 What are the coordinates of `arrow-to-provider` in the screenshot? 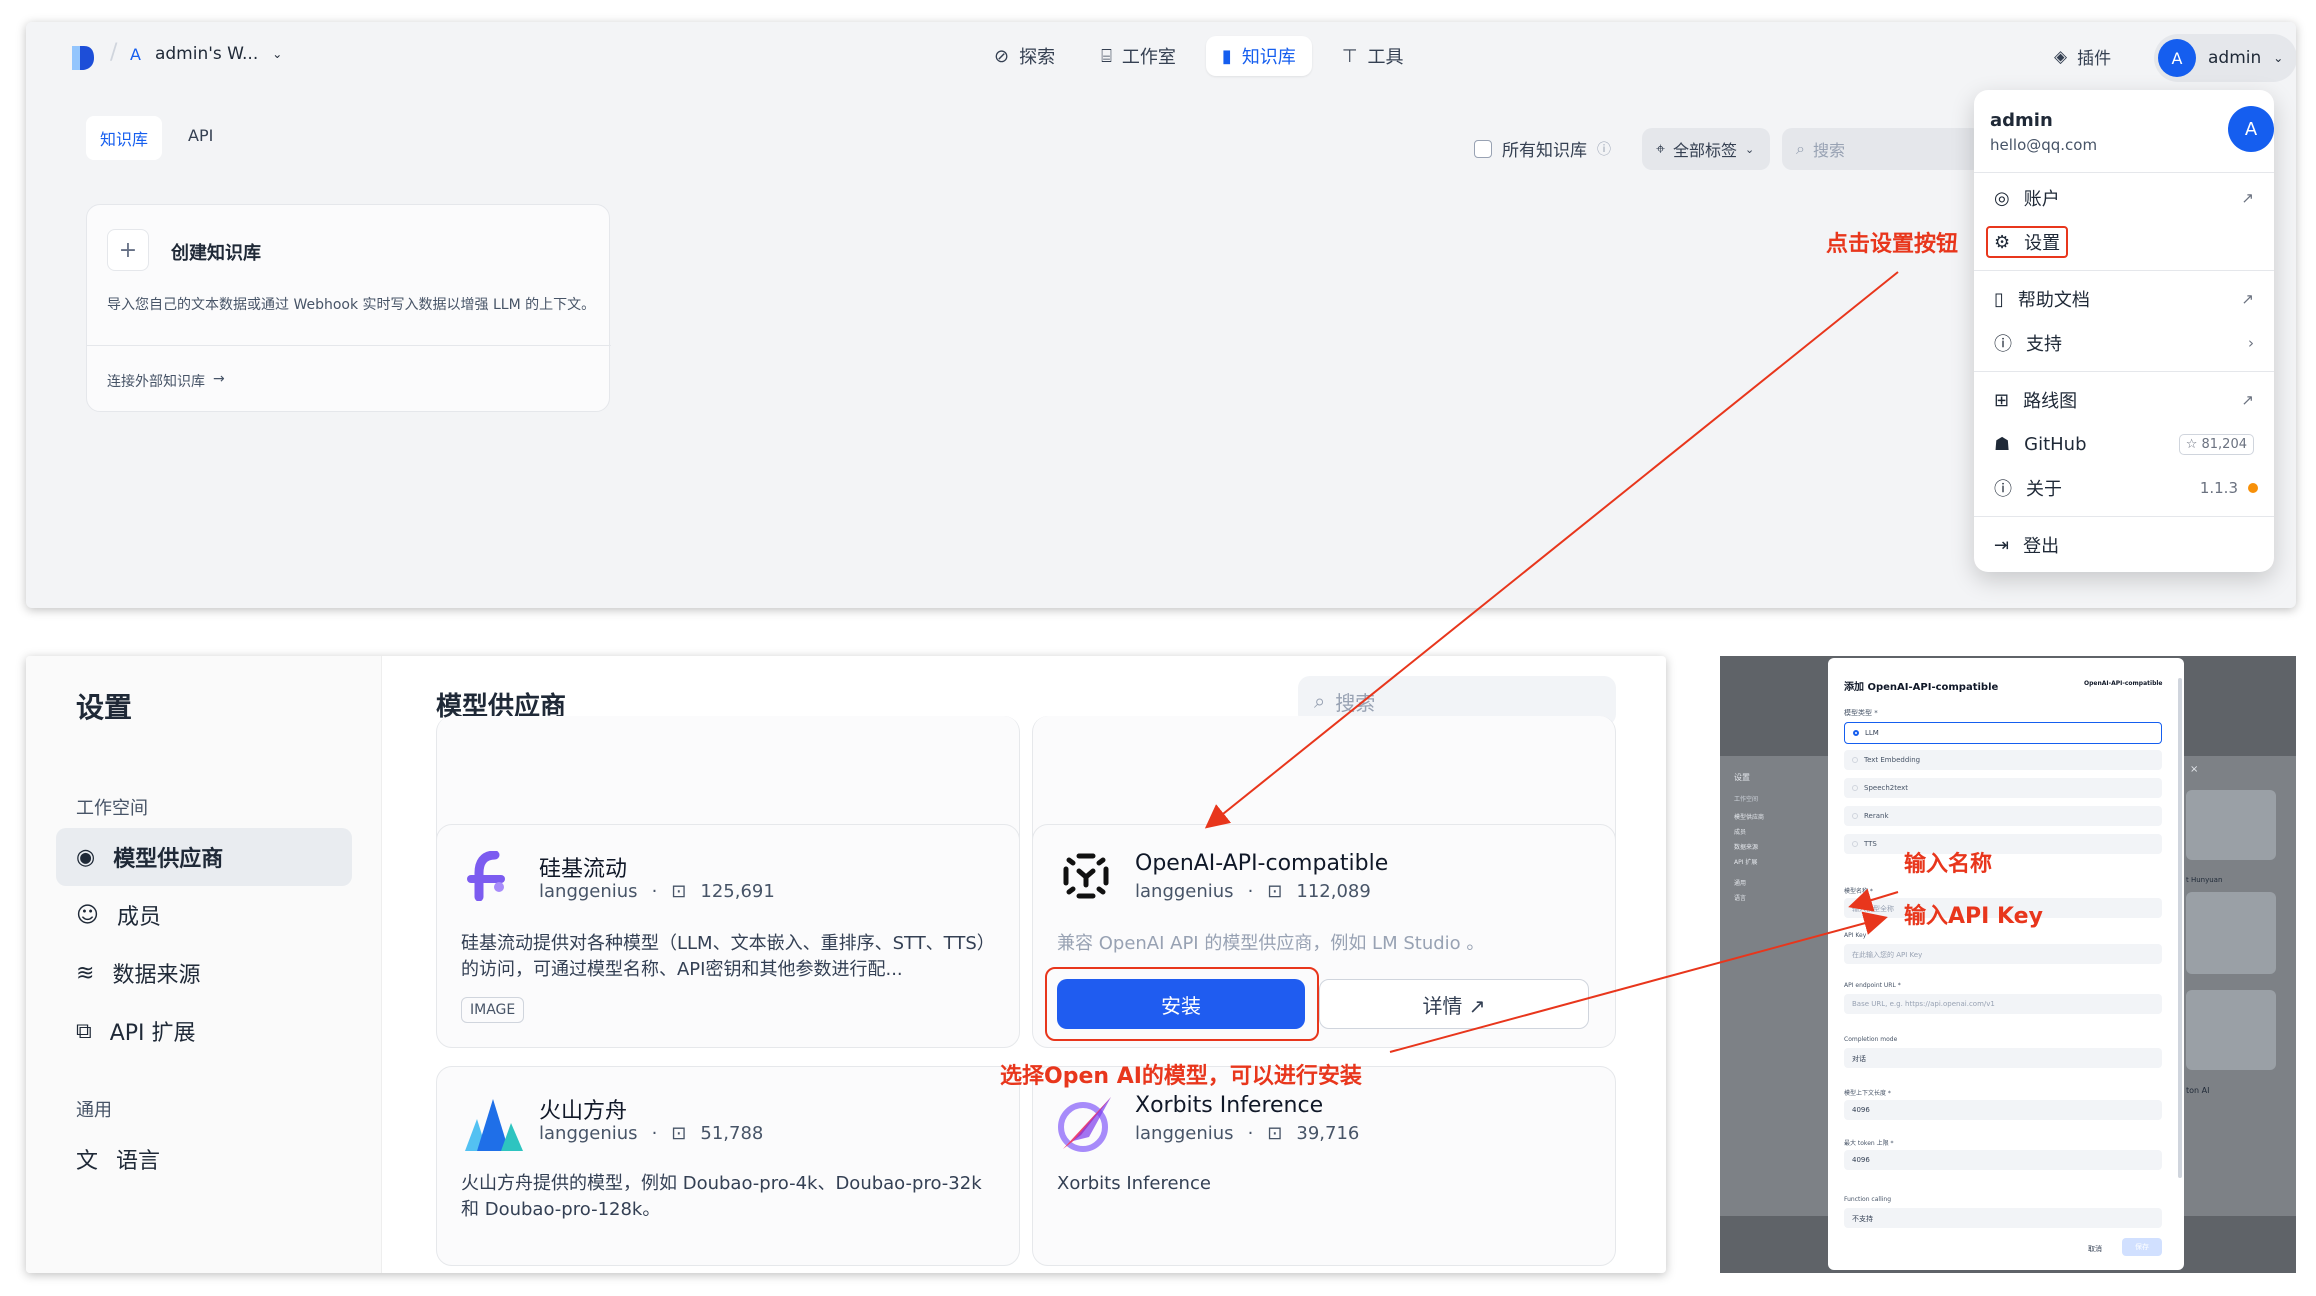 It's located at (1551, 550).